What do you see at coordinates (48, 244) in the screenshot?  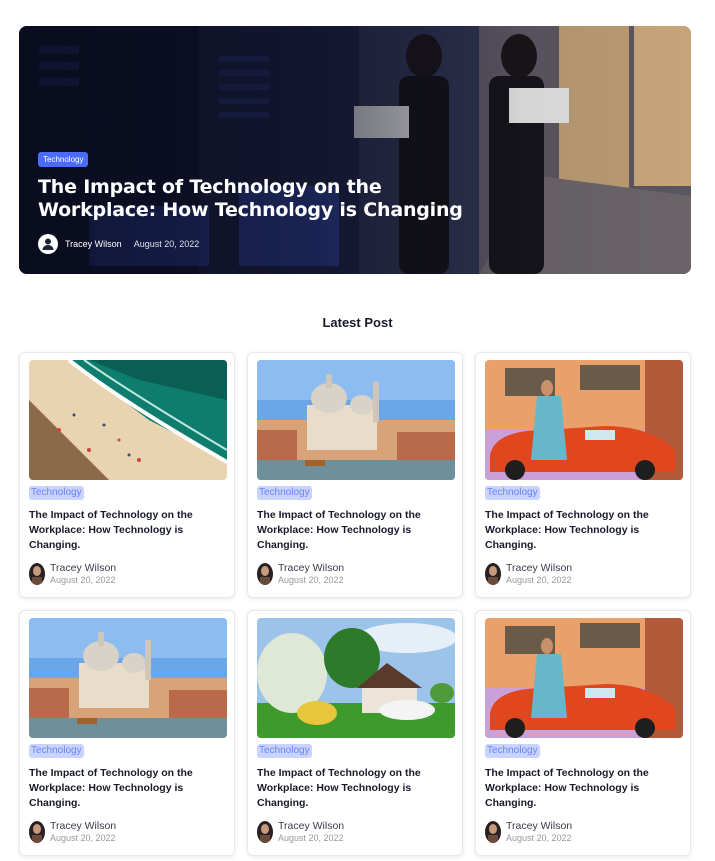 I see `user-icon` at bounding box center [48, 244].